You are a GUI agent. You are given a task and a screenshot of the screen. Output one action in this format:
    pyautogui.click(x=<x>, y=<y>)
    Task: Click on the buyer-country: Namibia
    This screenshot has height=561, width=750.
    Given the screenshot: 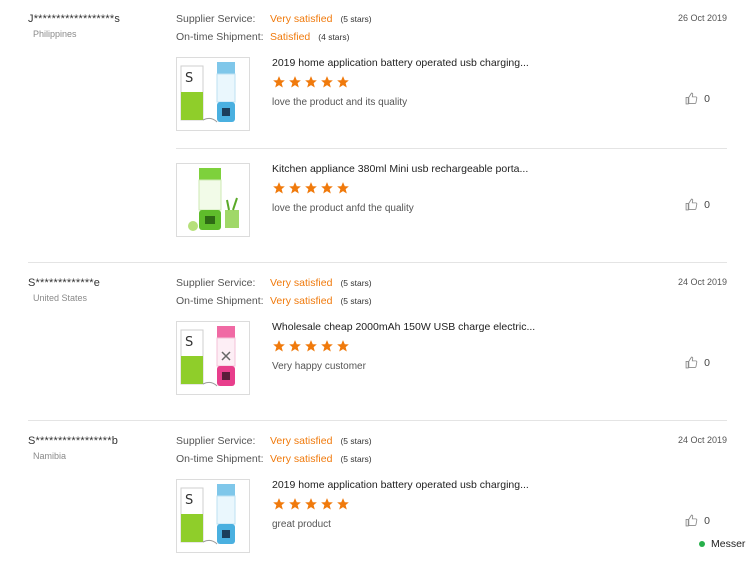 What is the action you would take?
    pyautogui.click(x=50, y=456)
    